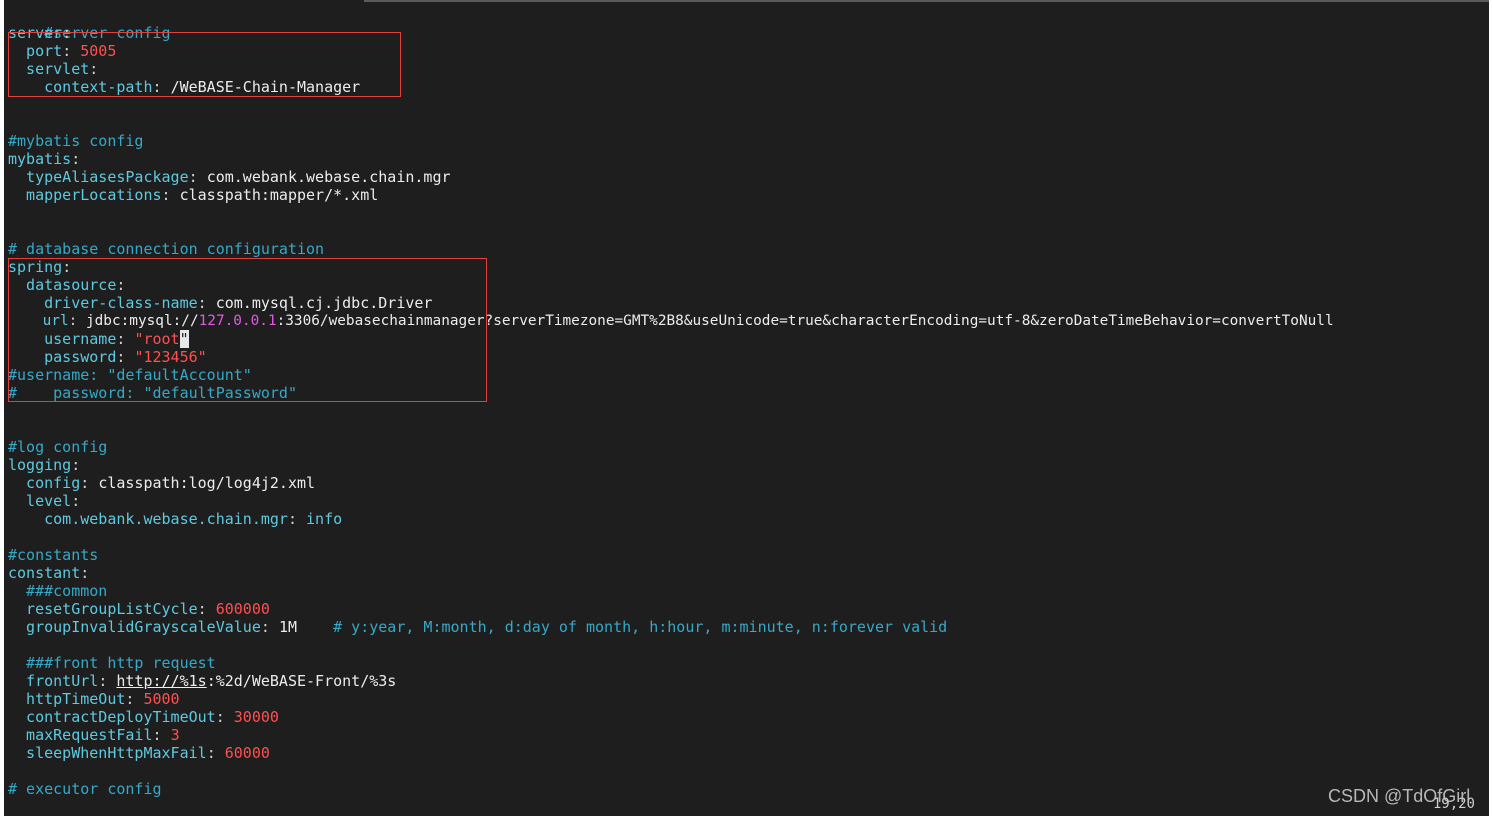 The image size is (1493, 816). Describe the element at coordinates (247, 330) in the screenshot. I see `datasource-highlight-box` at that location.